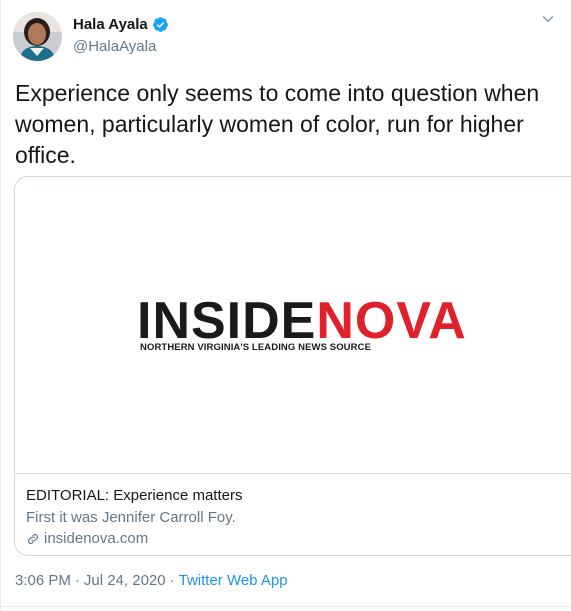  Describe the element at coordinates (96, 538) in the screenshot. I see `card-domain: insidenova.com` at that location.